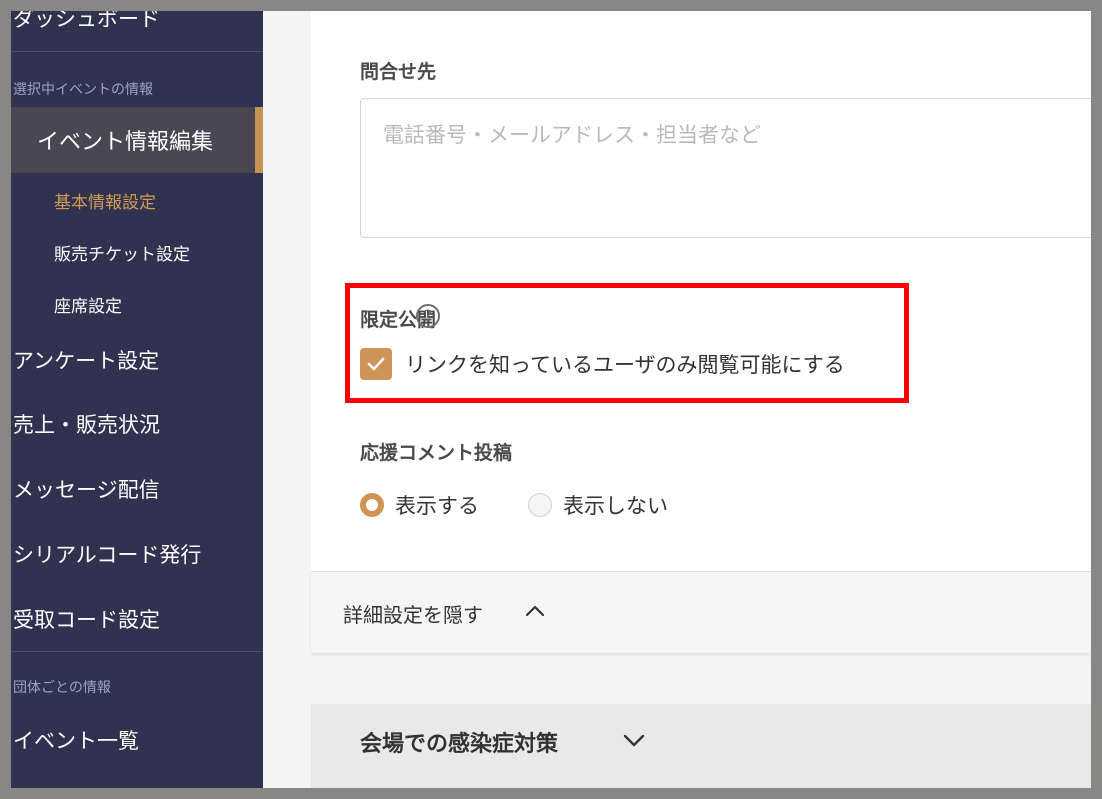 The height and width of the screenshot is (799, 1102). I want to click on limited-publish-checkbox-label: リンクを知っているユーザのみ閲覧可能にする, so click(625, 364).